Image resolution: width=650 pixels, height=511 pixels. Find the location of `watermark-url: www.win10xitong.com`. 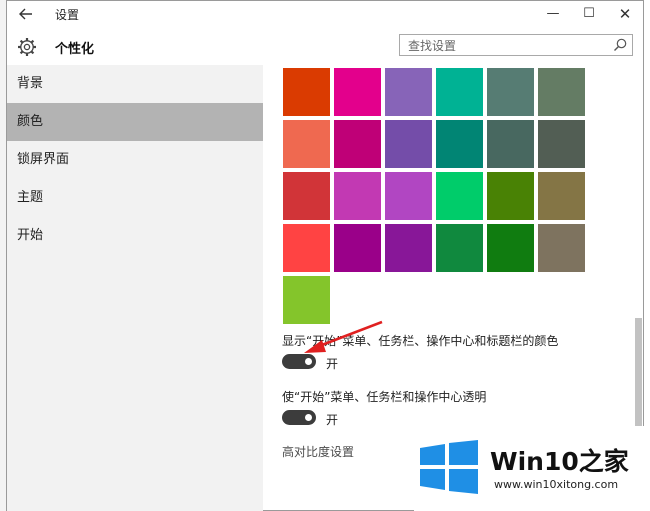

watermark-url: www.win10xitong.com is located at coordinates (556, 484).